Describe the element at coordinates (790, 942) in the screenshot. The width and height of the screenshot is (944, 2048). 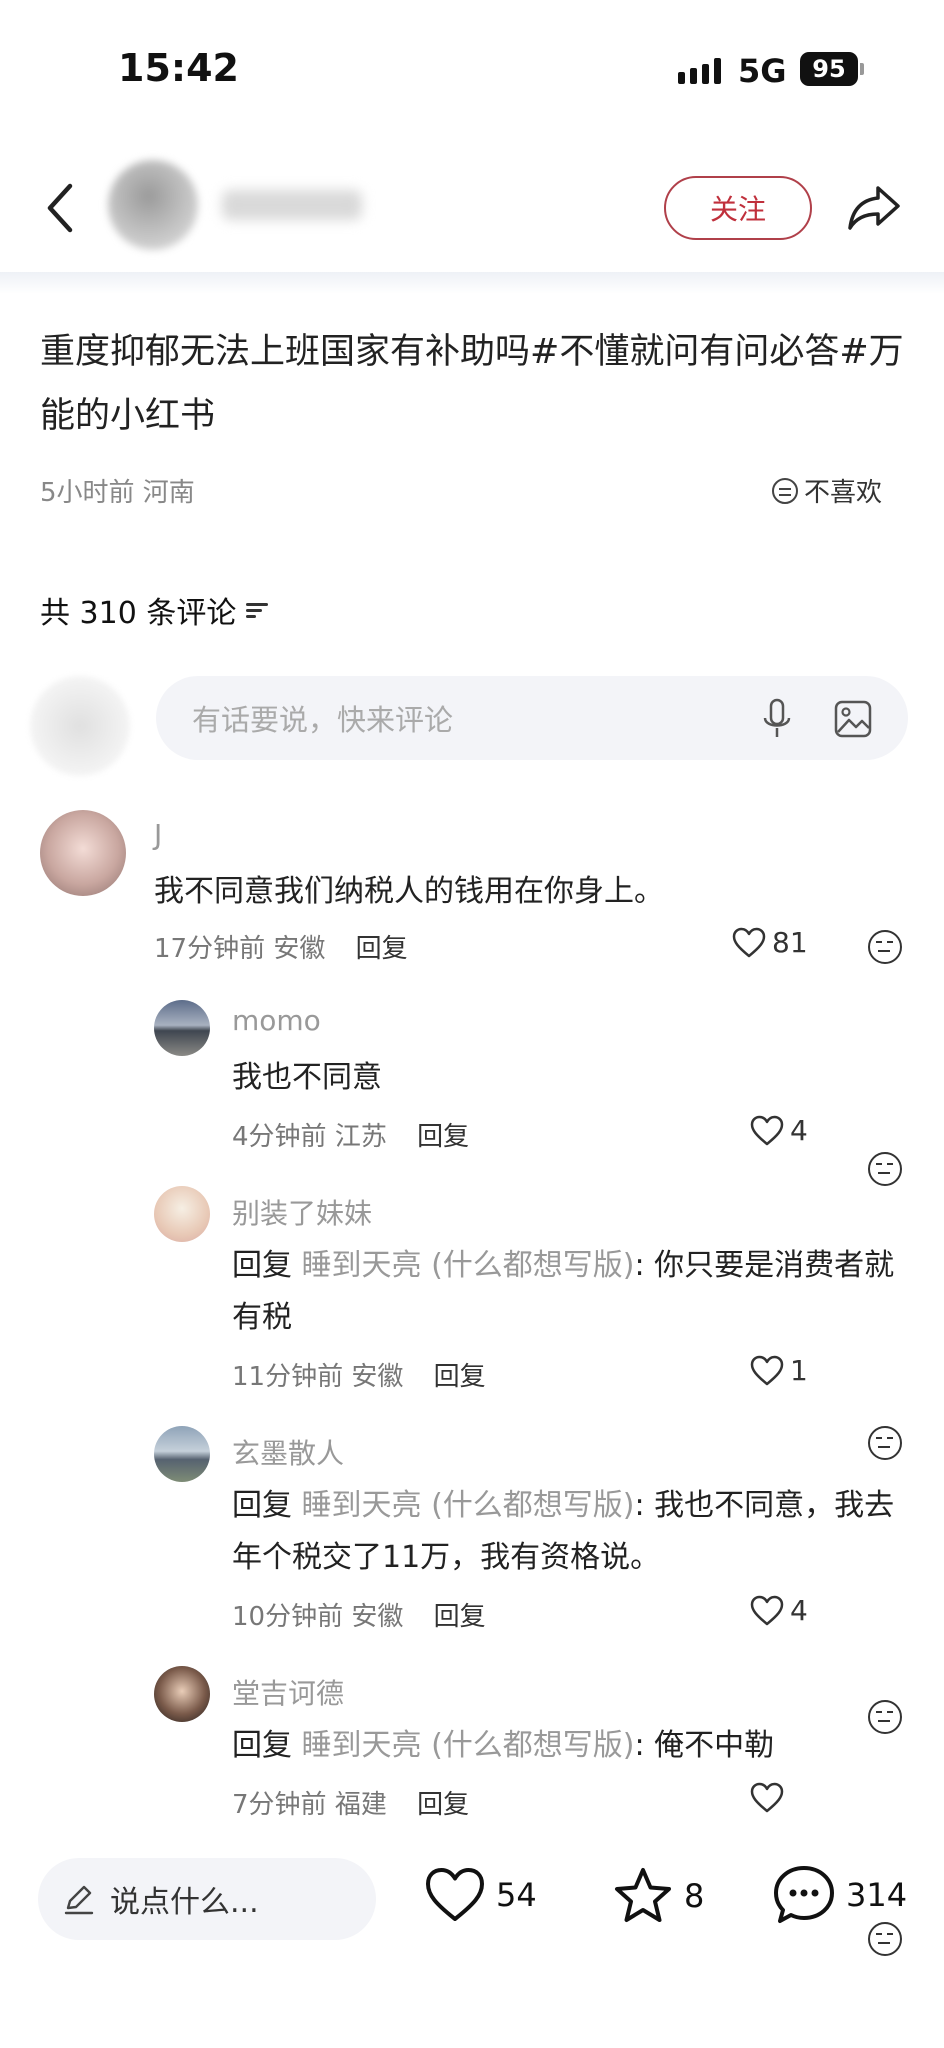
I see `like-count: 81` at that location.